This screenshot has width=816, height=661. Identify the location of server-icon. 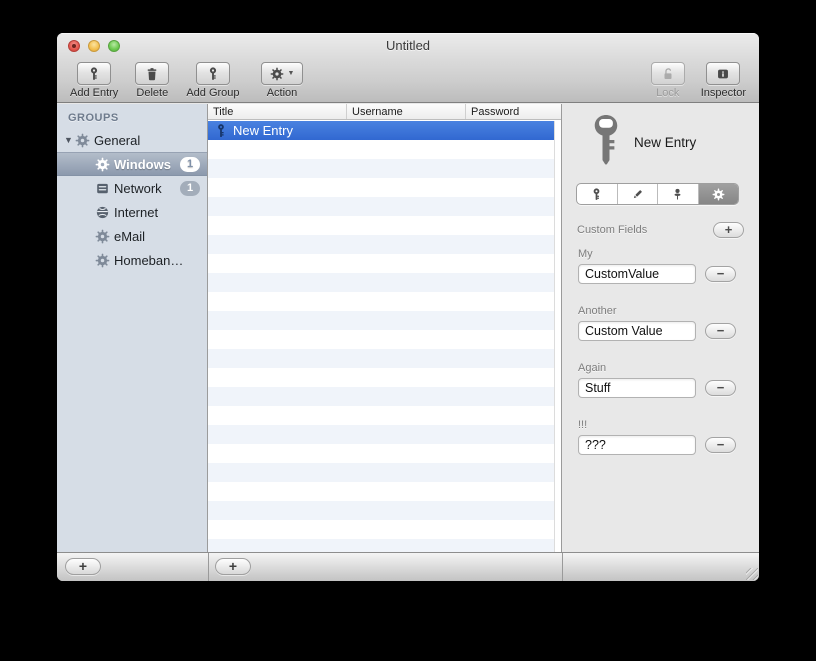
(102, 188).